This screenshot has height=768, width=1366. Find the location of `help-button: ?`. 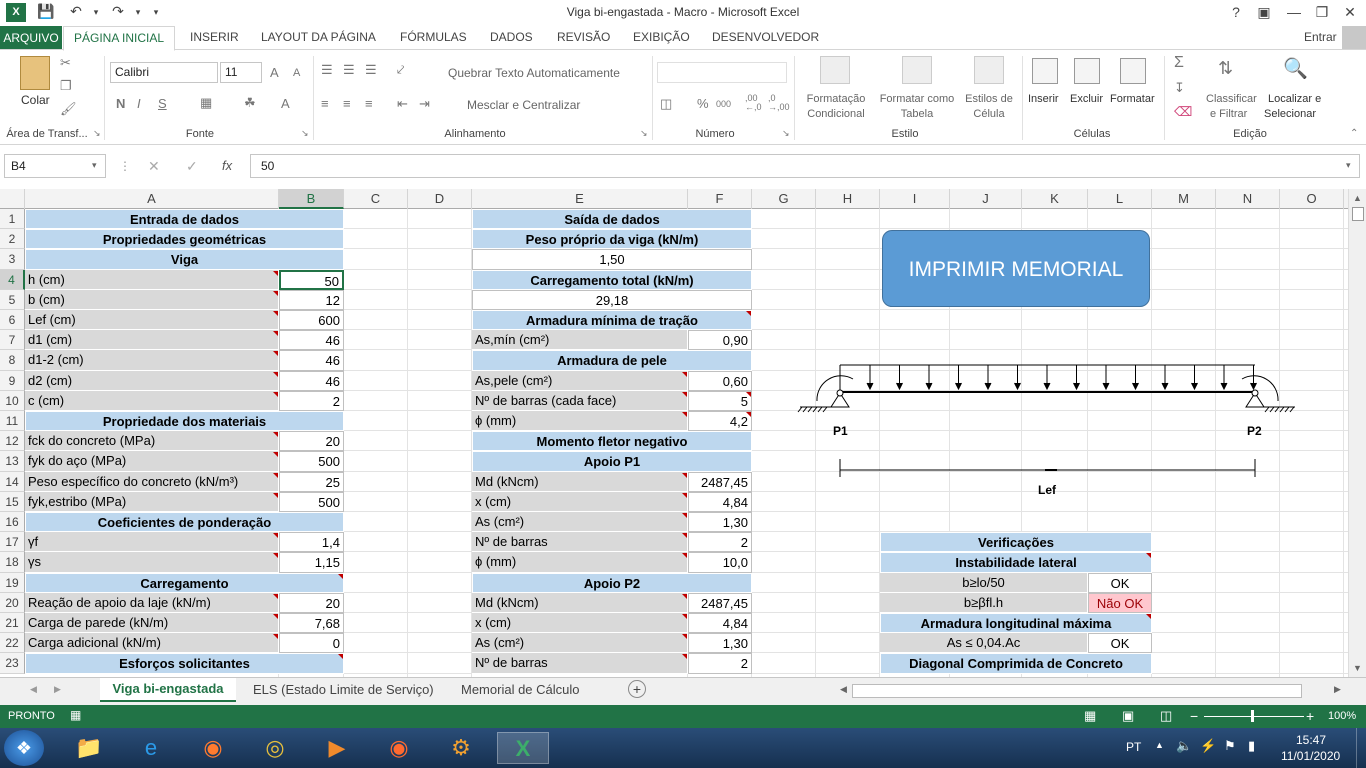

help-button: ? is located at coordinates (1236, 13).